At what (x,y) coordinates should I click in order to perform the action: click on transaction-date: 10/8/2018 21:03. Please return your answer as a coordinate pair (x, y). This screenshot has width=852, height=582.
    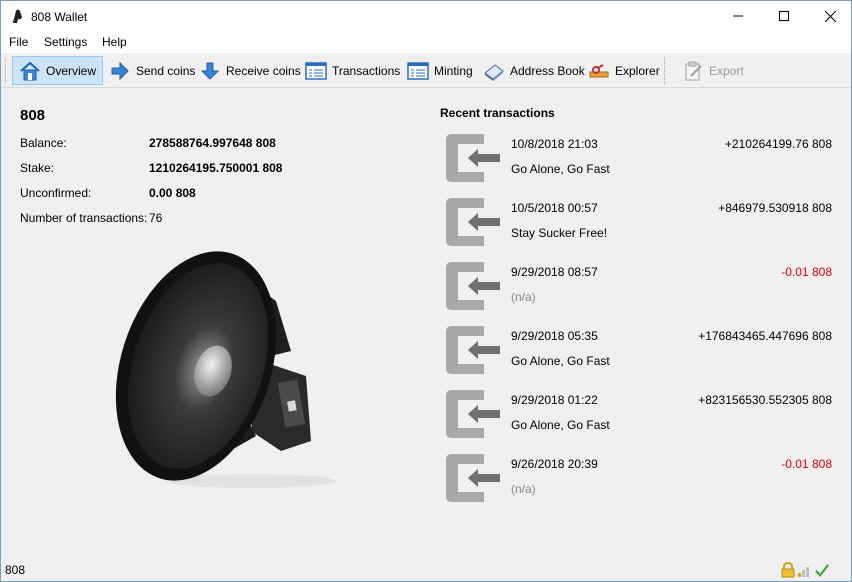
    Looking at the image, I should click on (554, 144).